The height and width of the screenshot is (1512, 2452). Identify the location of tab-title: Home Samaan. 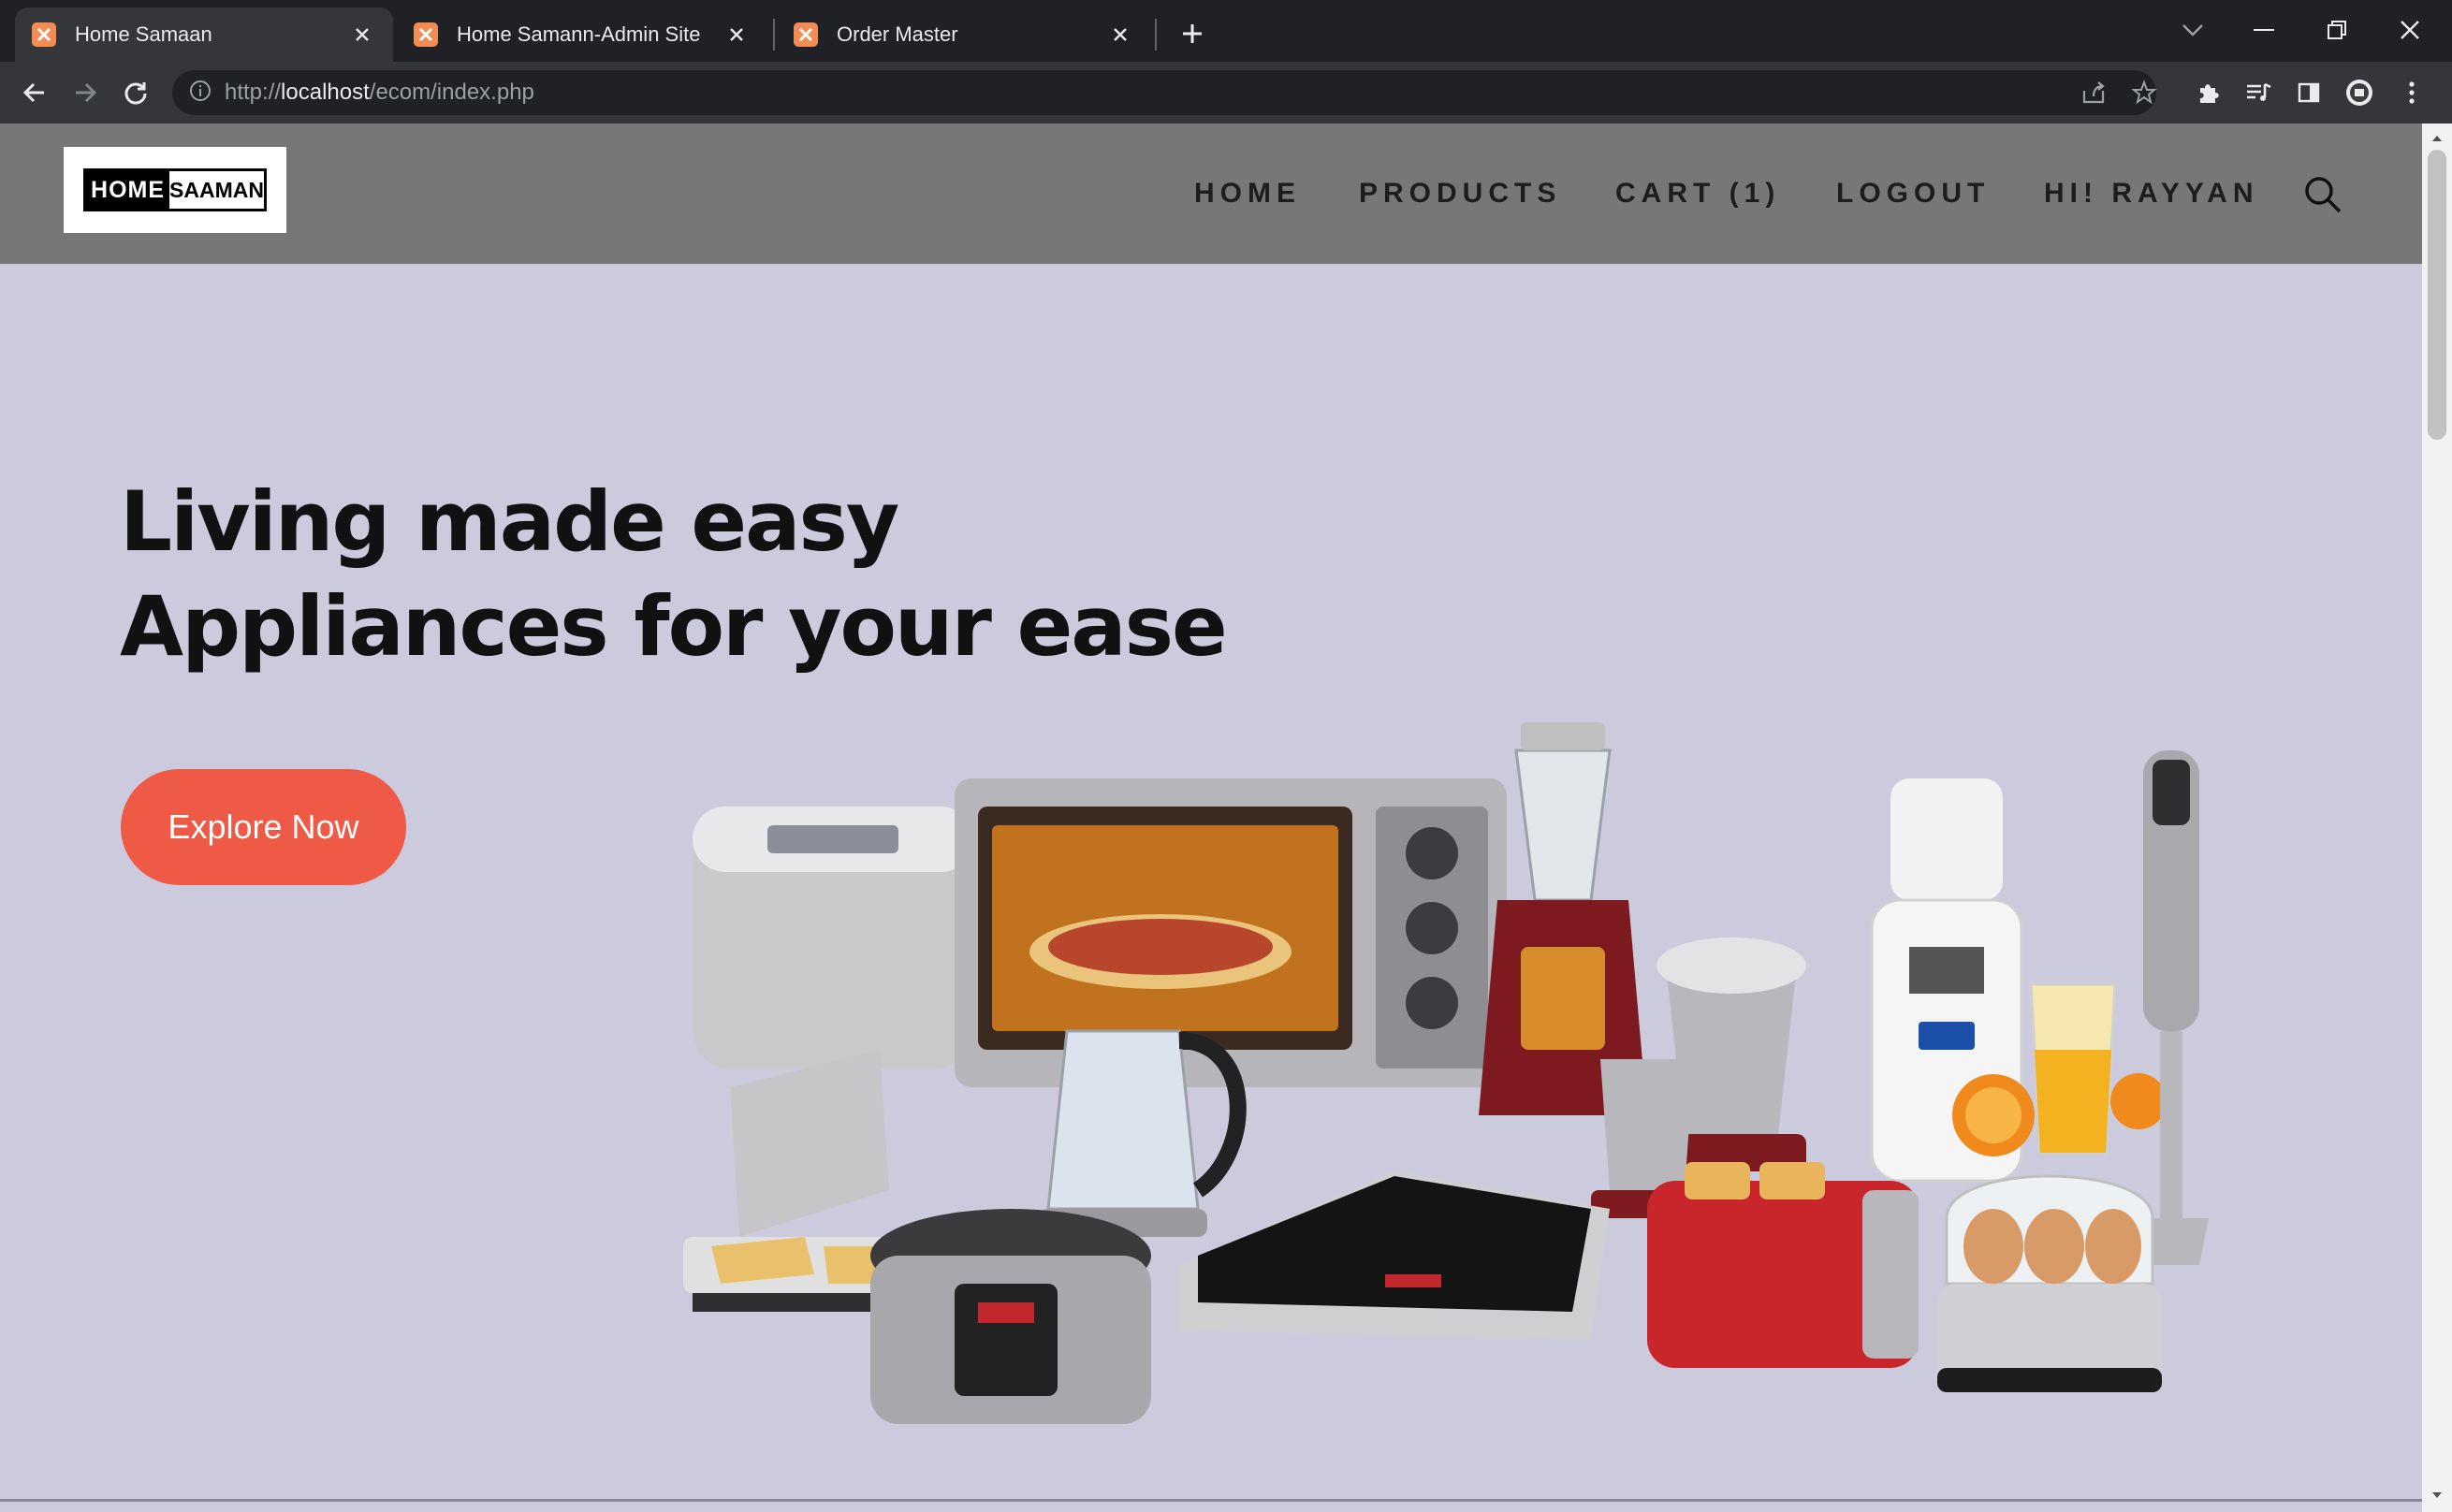
(143, 34).